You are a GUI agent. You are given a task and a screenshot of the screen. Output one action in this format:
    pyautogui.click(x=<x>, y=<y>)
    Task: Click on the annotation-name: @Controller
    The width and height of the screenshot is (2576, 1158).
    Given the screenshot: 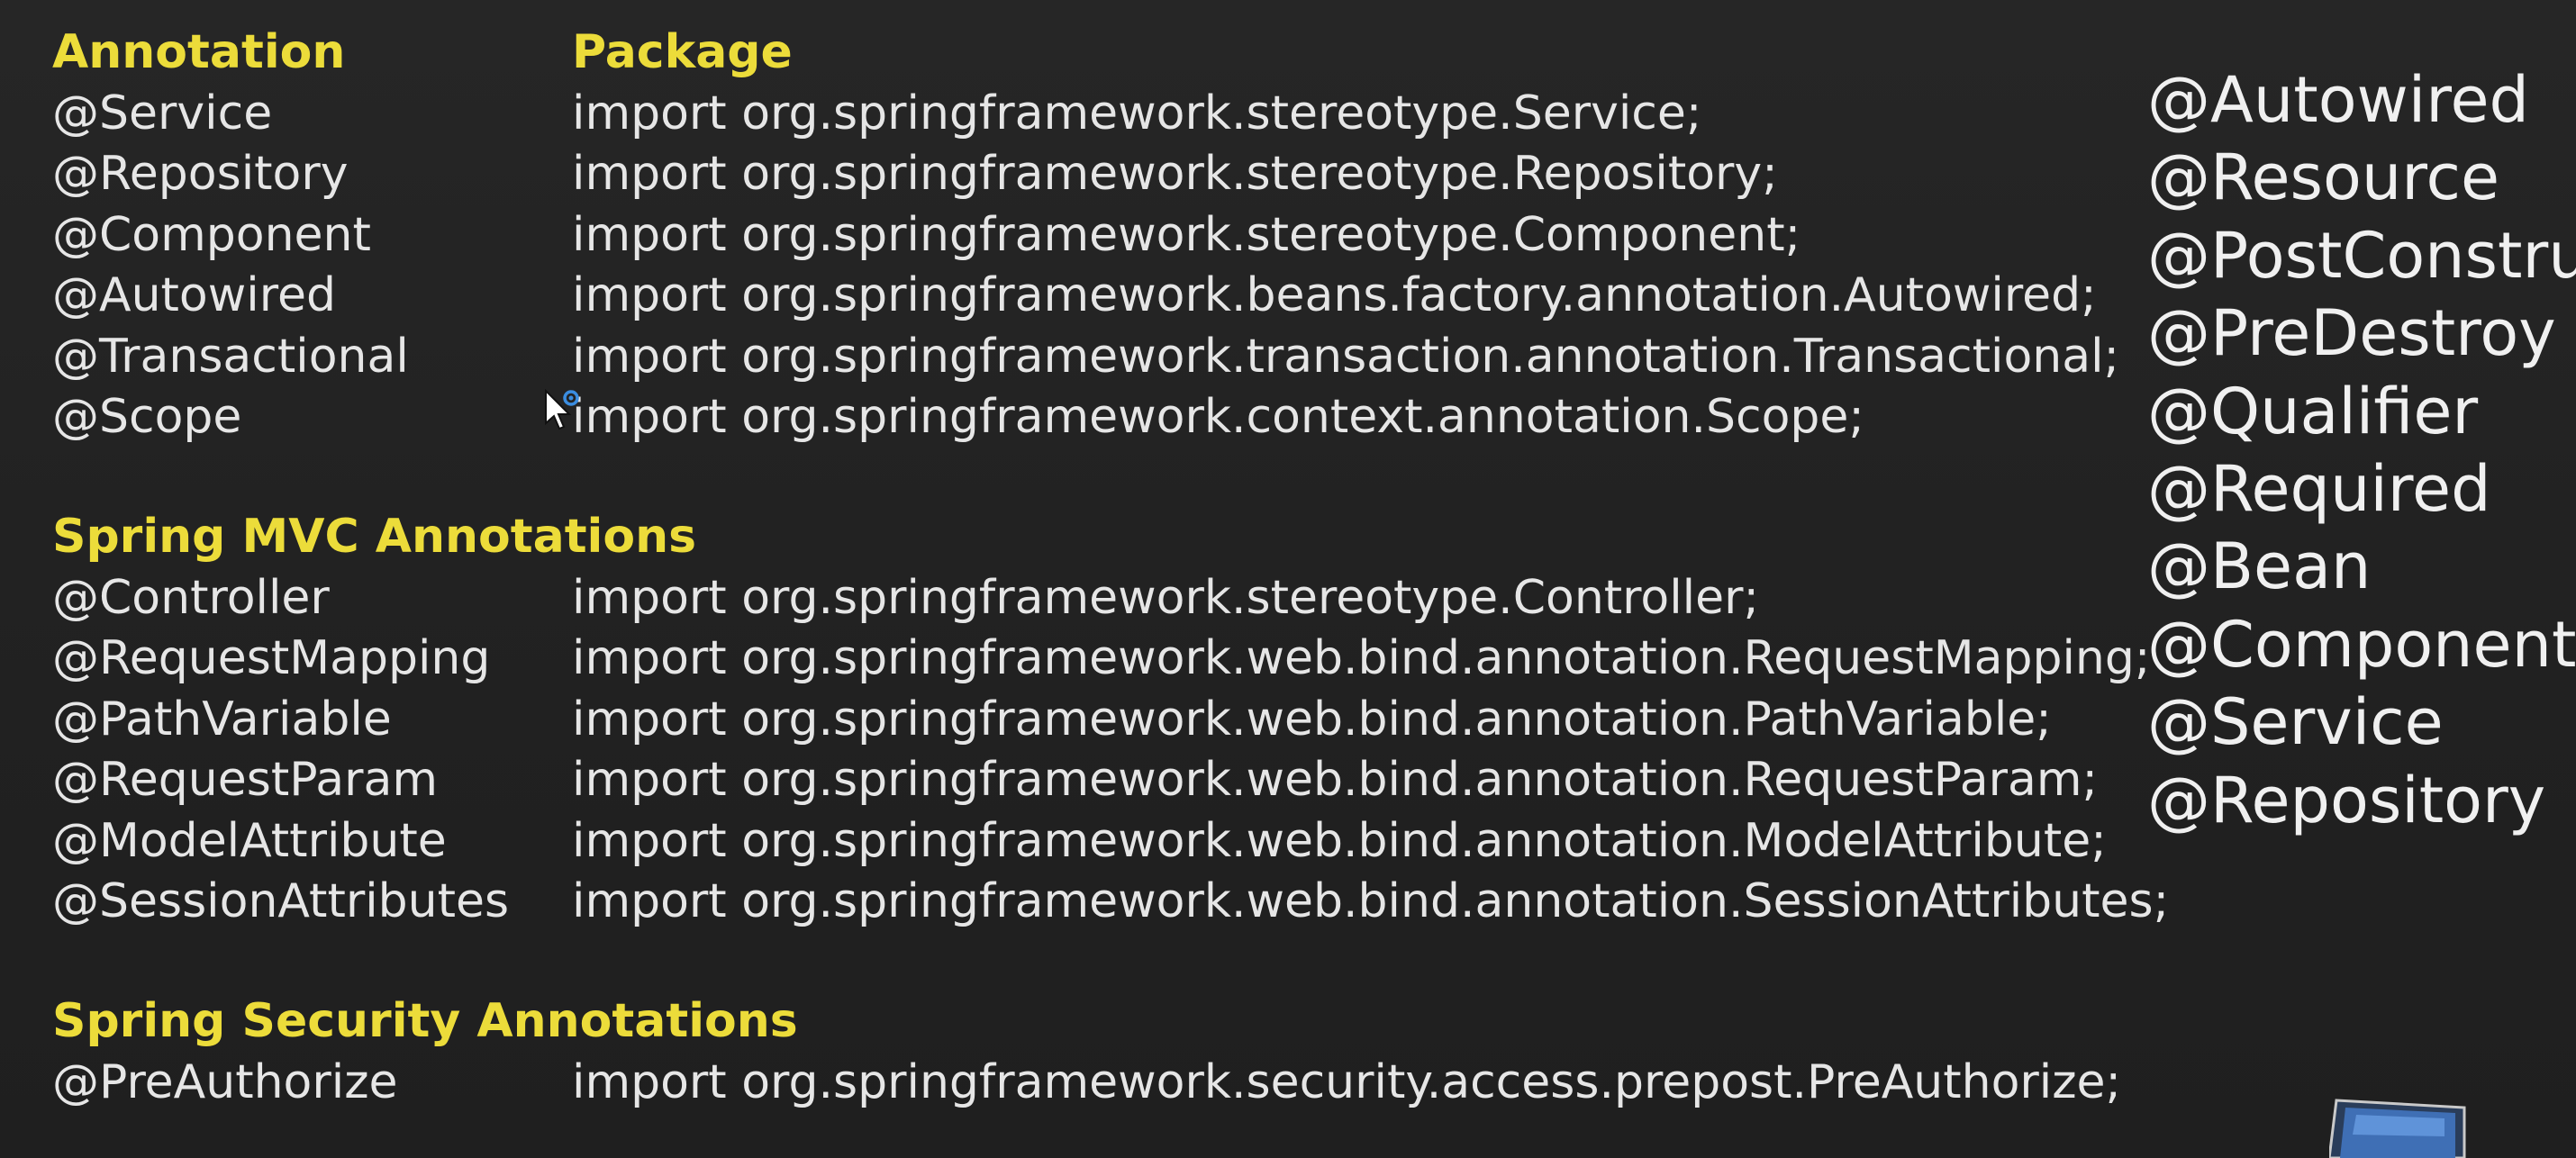 What is the action you would take?
    pyautogui.click(x=191, y=598)
    